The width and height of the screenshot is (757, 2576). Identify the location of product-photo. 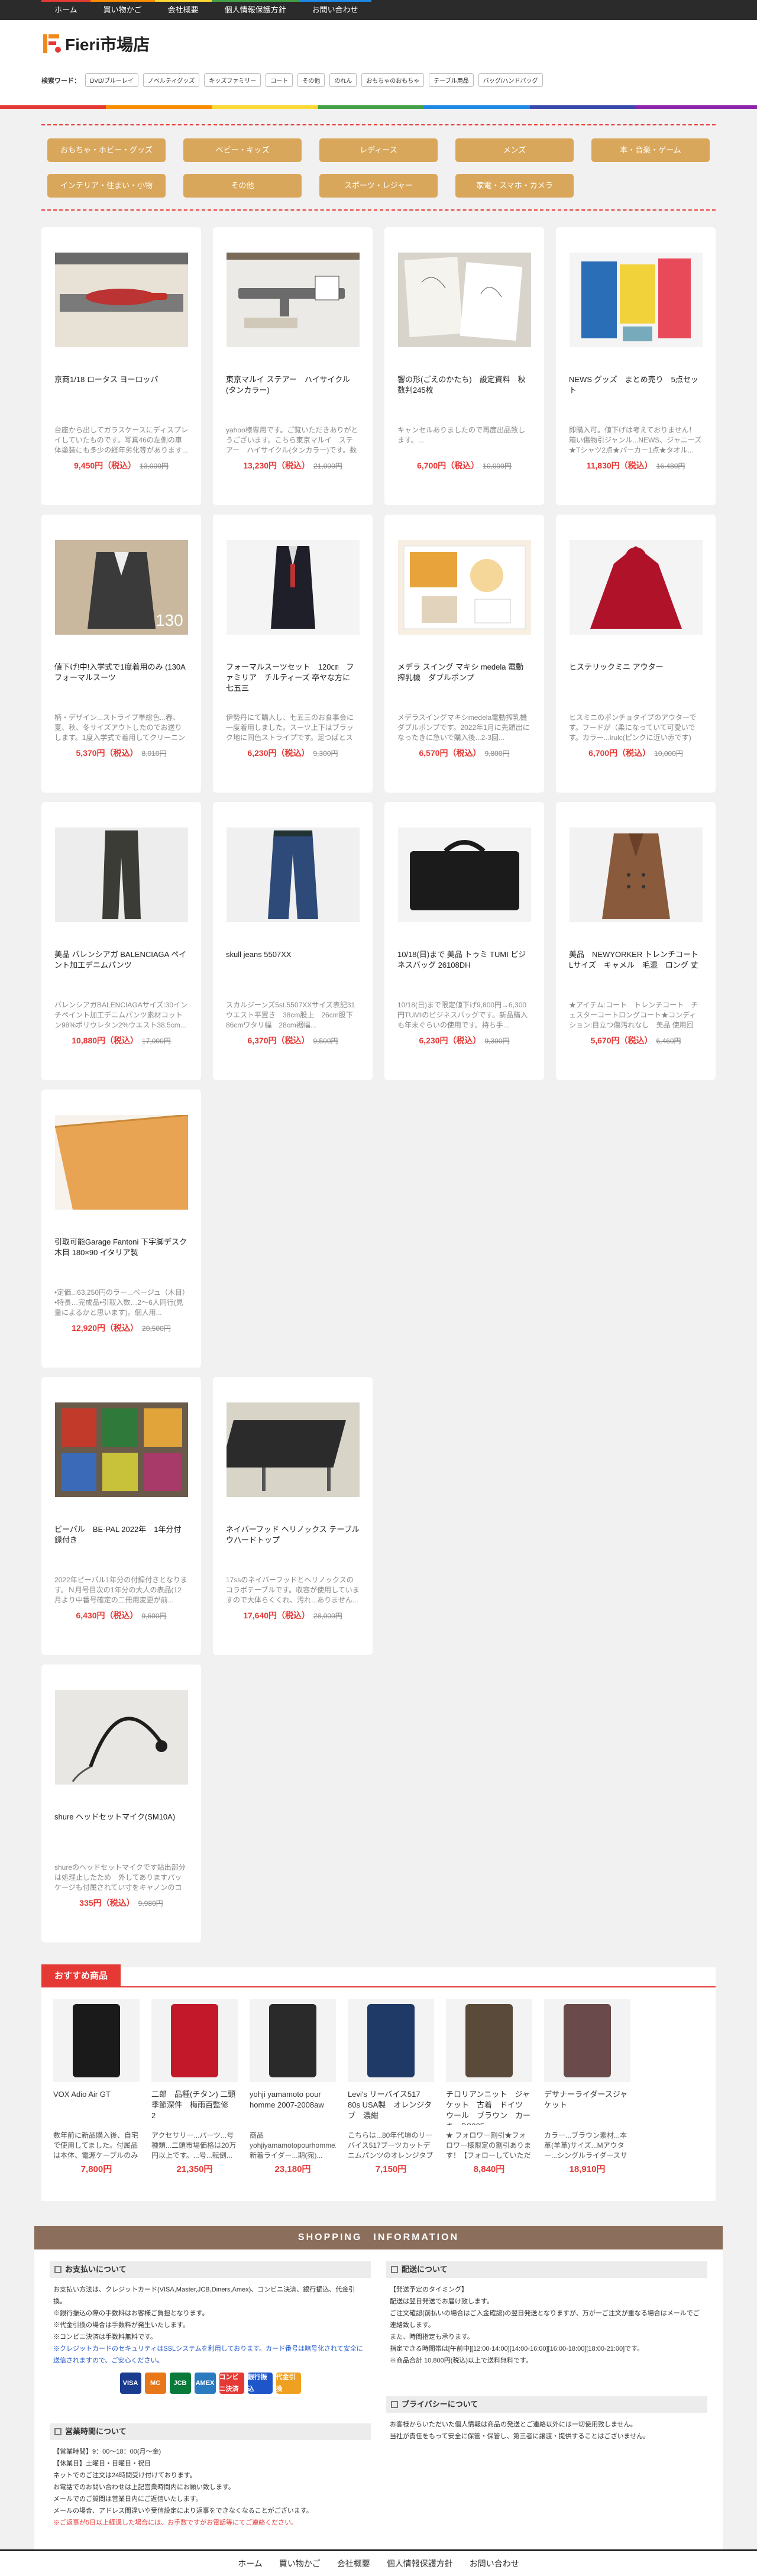
(293, 587).